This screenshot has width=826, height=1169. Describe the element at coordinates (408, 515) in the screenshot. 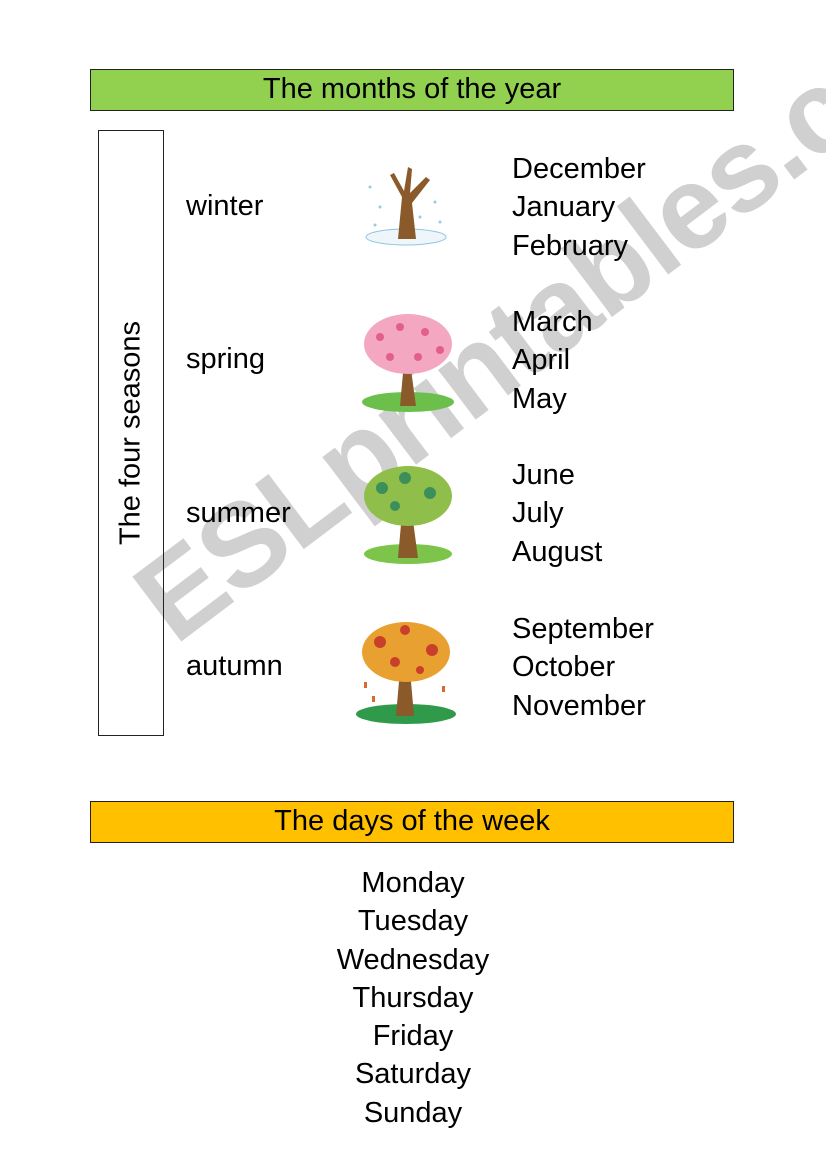

I see `summer-tree-icon` at that location.